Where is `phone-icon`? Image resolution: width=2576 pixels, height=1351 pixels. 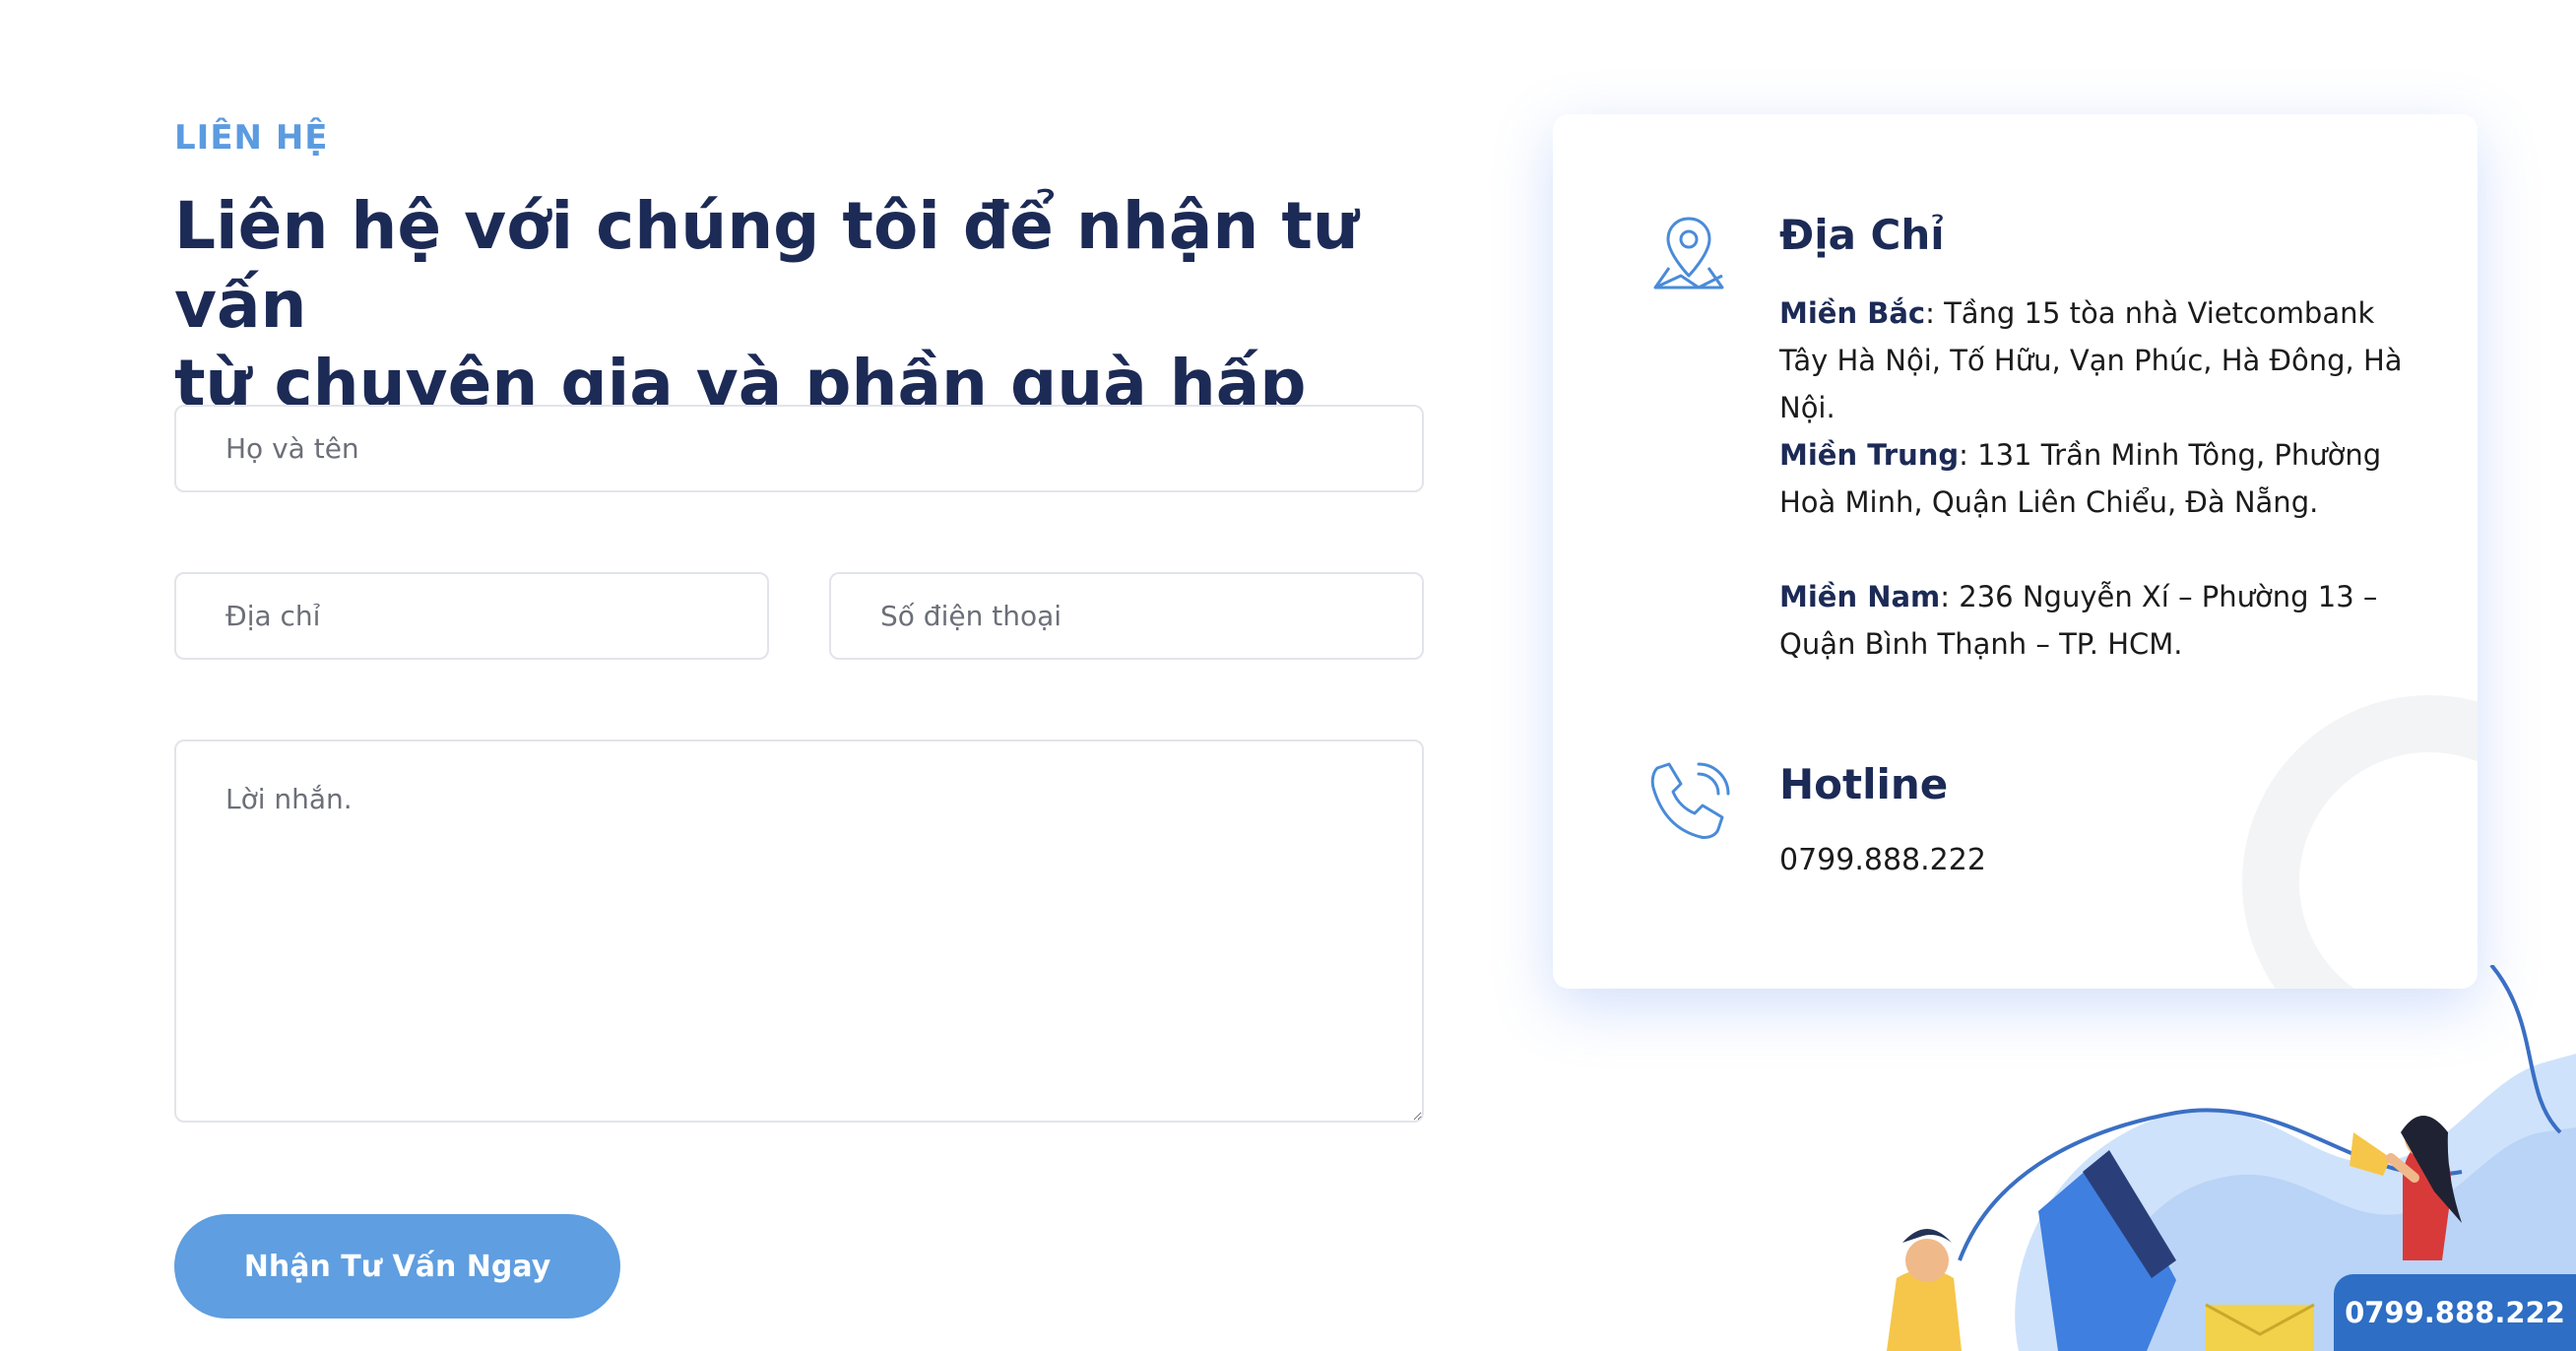
phone-icon is located at coordinates (1689, 804).